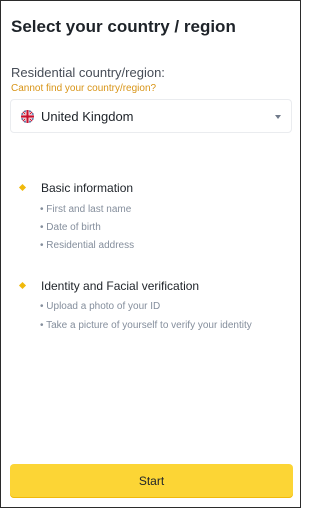  I want to click on list-item: • First and last name, so click(86, 209).